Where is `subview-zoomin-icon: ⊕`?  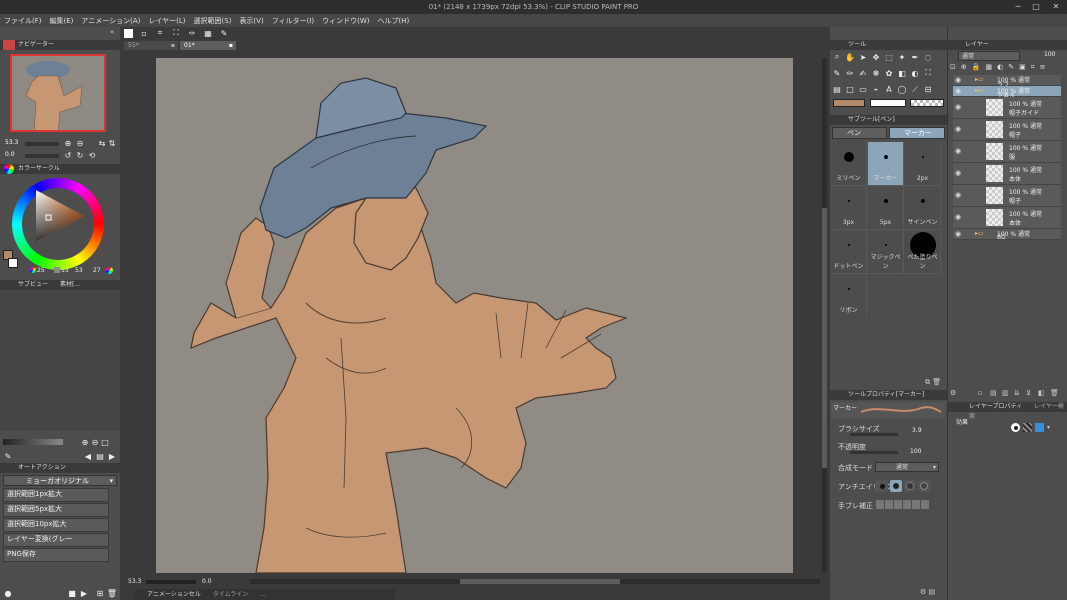 subview-zoomin-icon: ⊕ is located at coordinates (85, 442).